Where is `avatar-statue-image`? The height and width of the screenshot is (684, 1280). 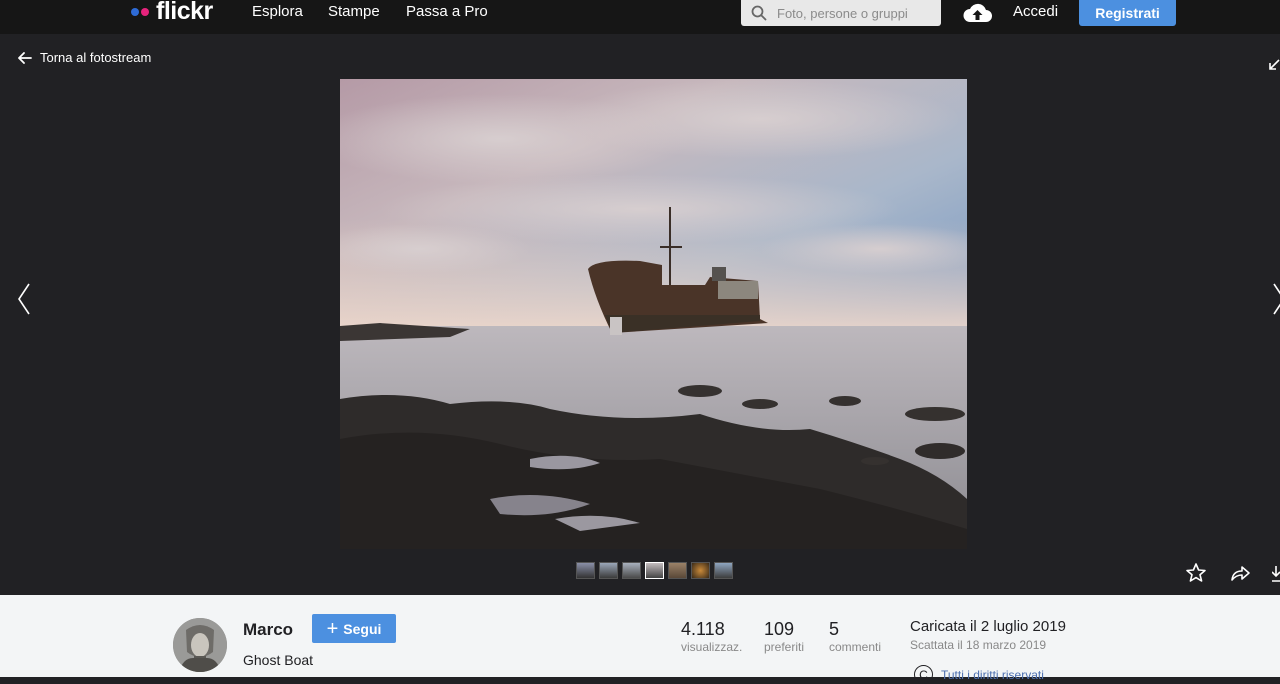 avatar-statue-image is located at coordinates (200, 645).